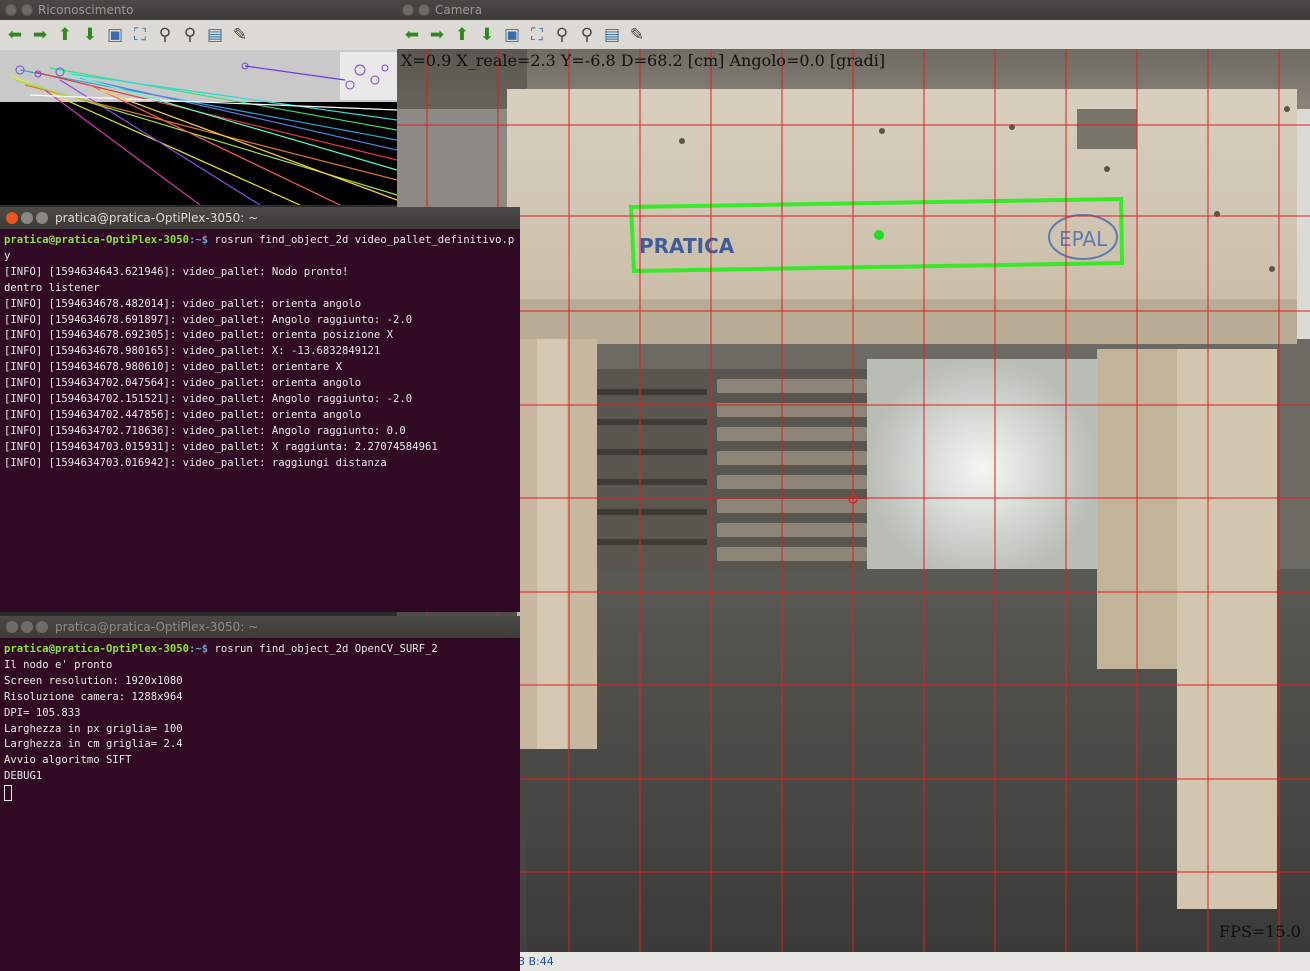 Image resolution: width=1310 pixels, height=971 pixels. What do you see at coordinates (58, 664) in the screenshot?
I see `log-line: Il nodo e' pronto` at bounding box center [58, 664].